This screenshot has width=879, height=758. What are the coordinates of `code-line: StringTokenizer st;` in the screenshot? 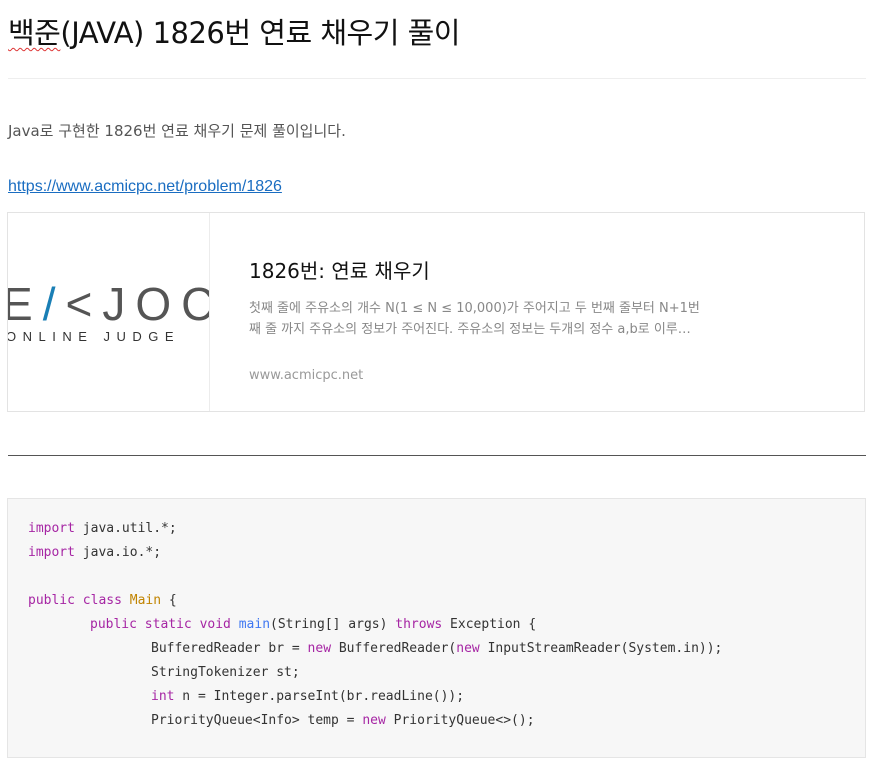 It's located at (225, 673).